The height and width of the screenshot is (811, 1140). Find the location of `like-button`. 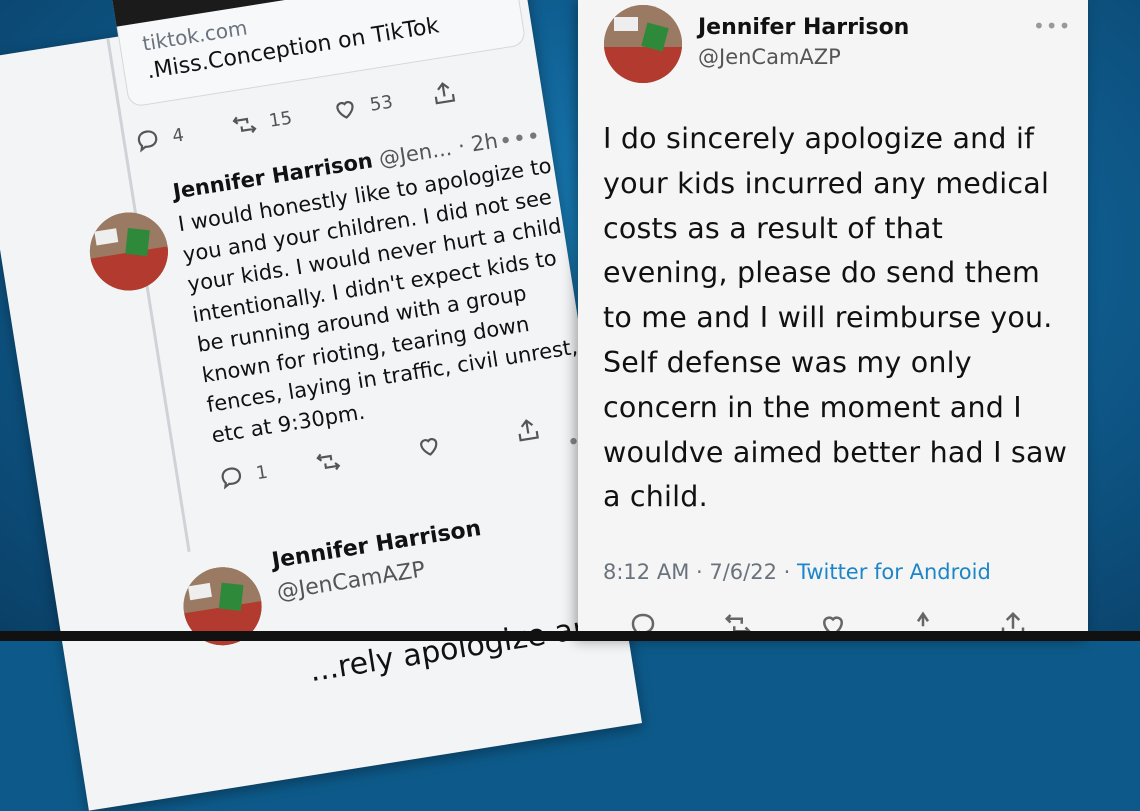

like-button is located at coordinates (429, 446).